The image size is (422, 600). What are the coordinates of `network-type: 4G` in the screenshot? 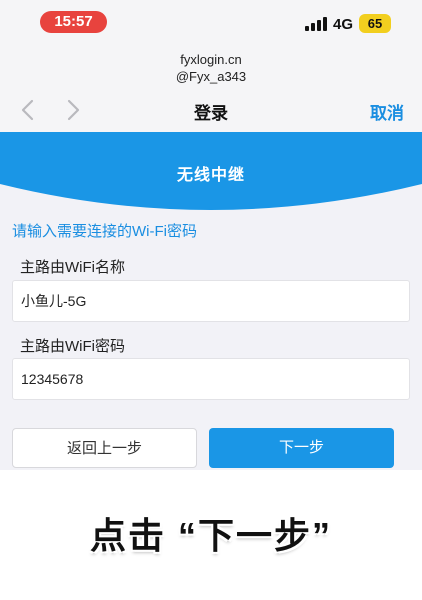 It's located at (343, 24).